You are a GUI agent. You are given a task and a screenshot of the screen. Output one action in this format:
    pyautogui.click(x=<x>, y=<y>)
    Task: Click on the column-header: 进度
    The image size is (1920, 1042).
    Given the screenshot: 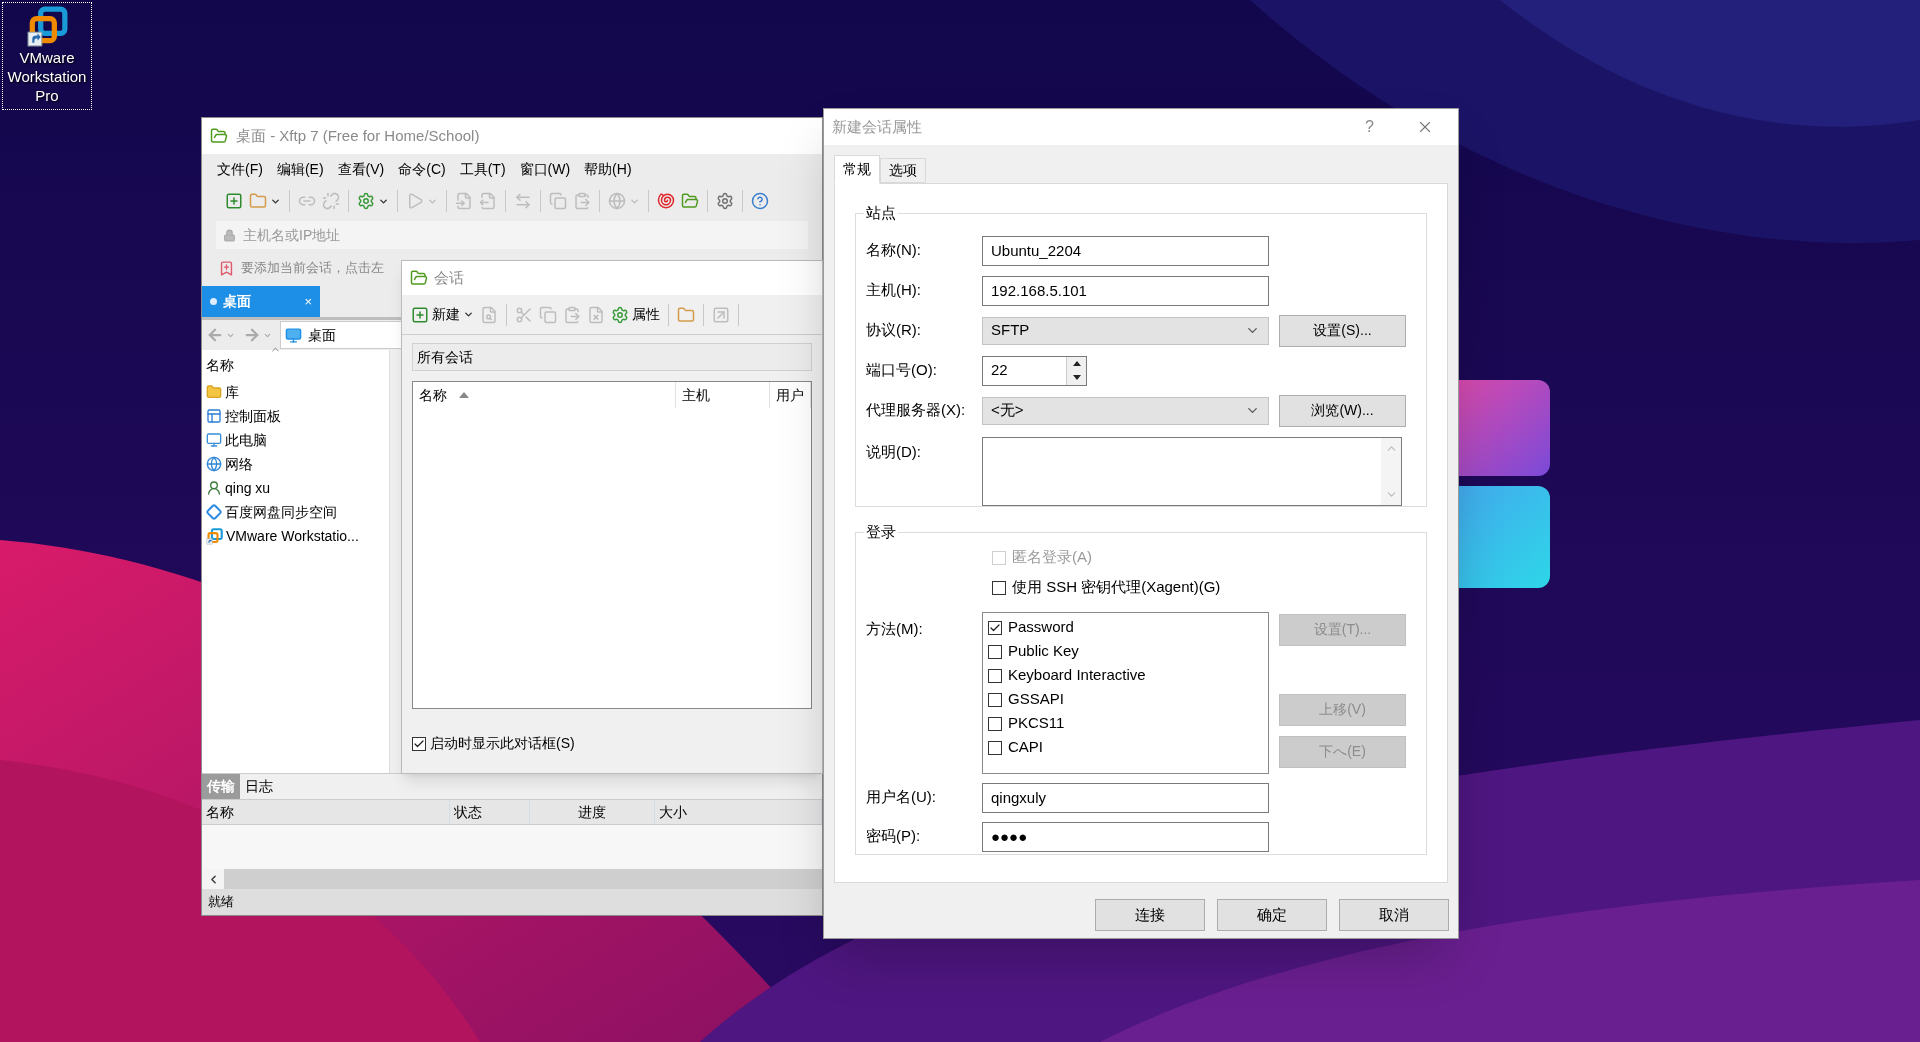 What is the action you would take?
    pyautogui.click(x=592, y=812)
    